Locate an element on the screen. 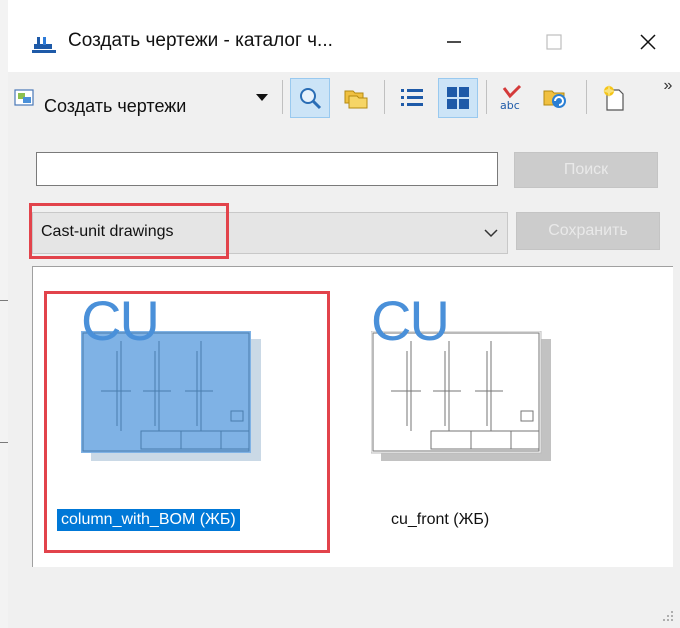 The image size is (680, 628). close-button is located at coordinates (648, 42).